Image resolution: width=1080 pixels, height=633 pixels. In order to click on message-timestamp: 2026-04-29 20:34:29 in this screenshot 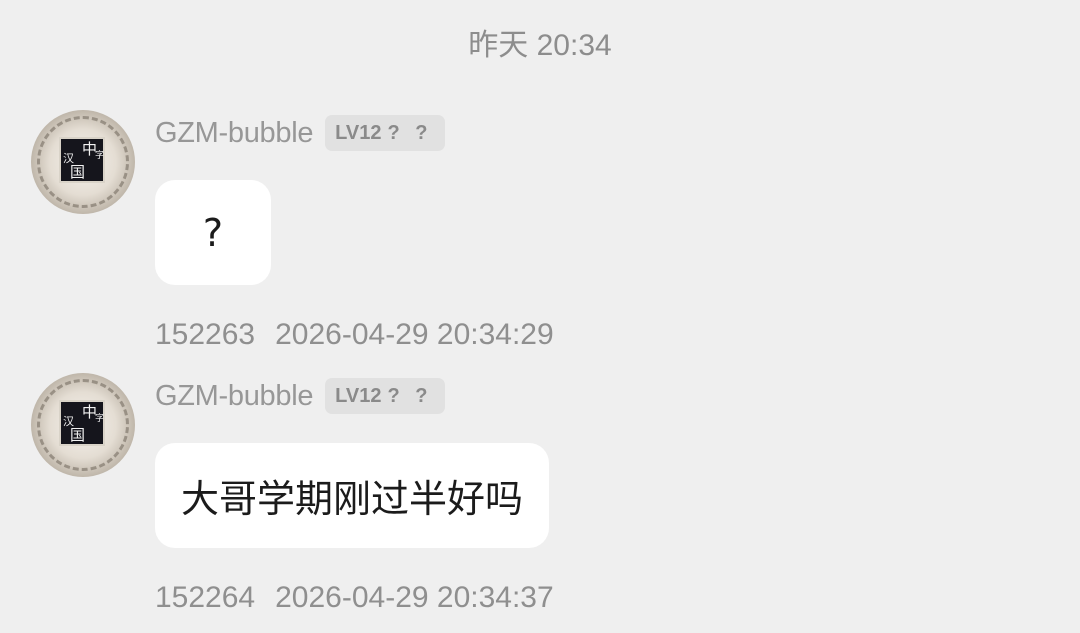, I will do `click(414, 334)`.